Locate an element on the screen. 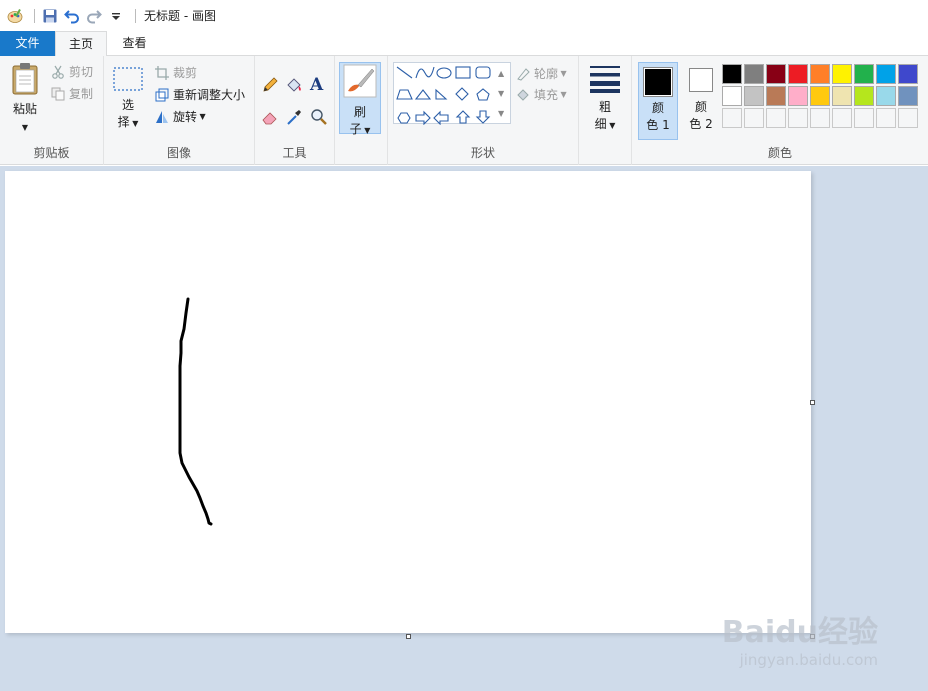 This screenshot has width=928, height=691. paste-dropdown-icon: ▼ is located at coordinates (25, 127).